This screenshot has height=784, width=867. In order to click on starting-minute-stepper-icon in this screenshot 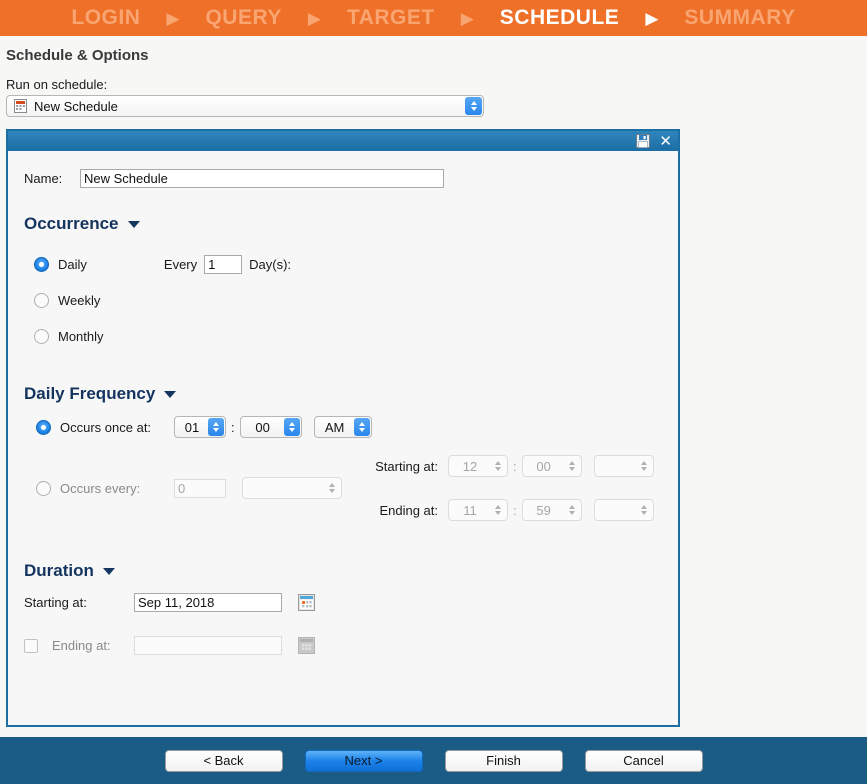, I will do `click(572, 466)`.